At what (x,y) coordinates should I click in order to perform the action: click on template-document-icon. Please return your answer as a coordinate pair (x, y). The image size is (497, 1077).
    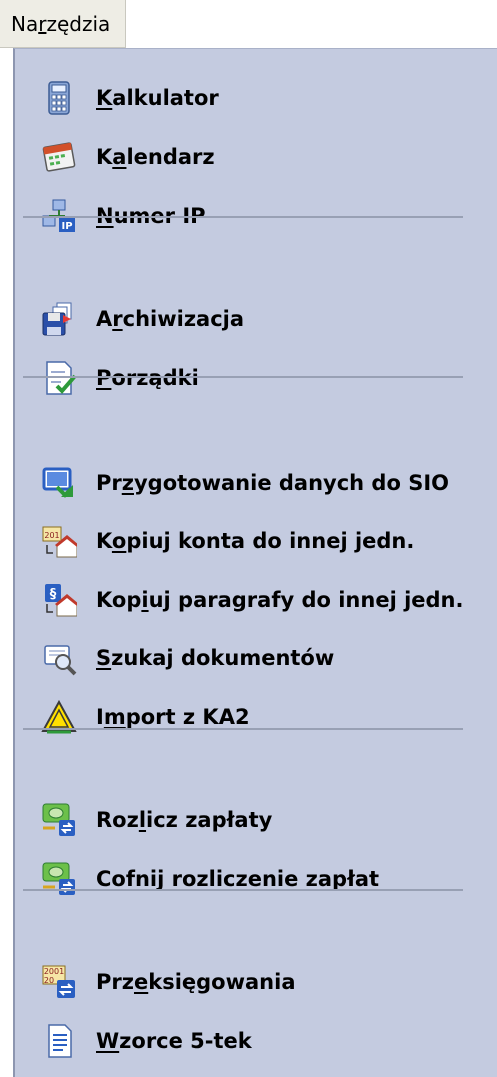
    Looking at the image, I should click on (59, 1041).